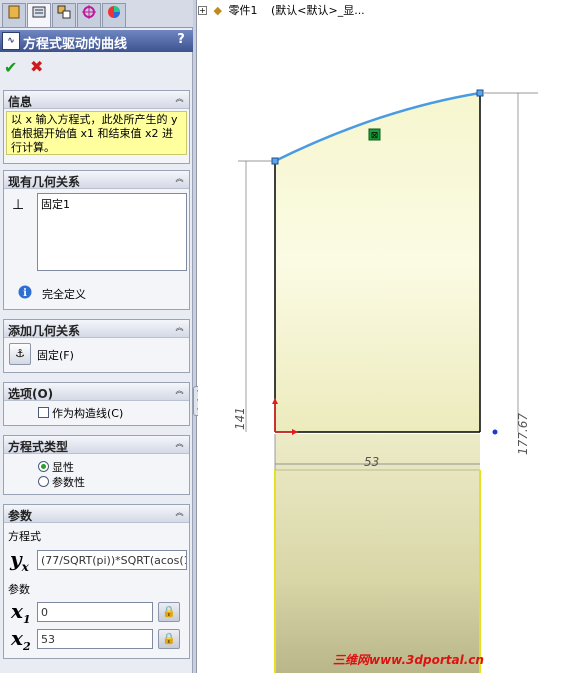 The height and width of the screenshot is (676, 582). What do you see at coordinates (44, 331) in the screenshot?
I see `group-title: 添加几何关系` at bounding box center [44, 331].